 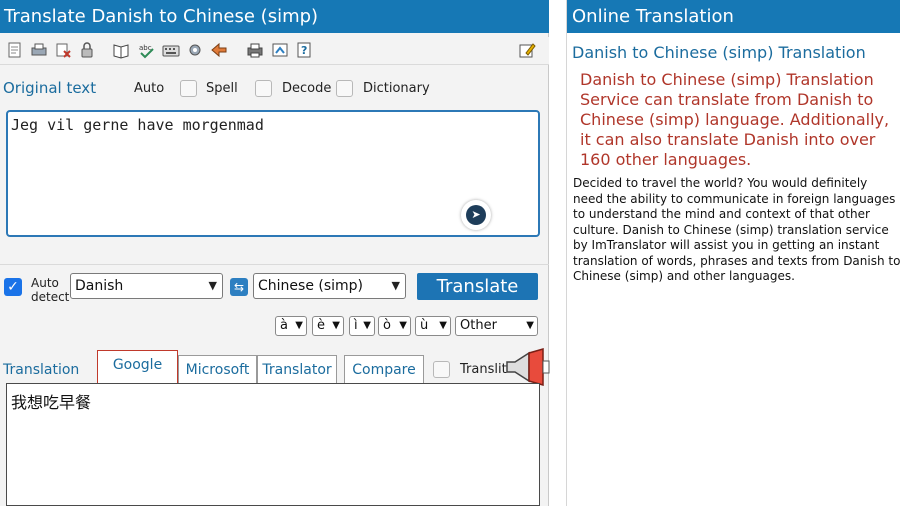 I want to click on help-icon: ?, so click(x=304, y=50).